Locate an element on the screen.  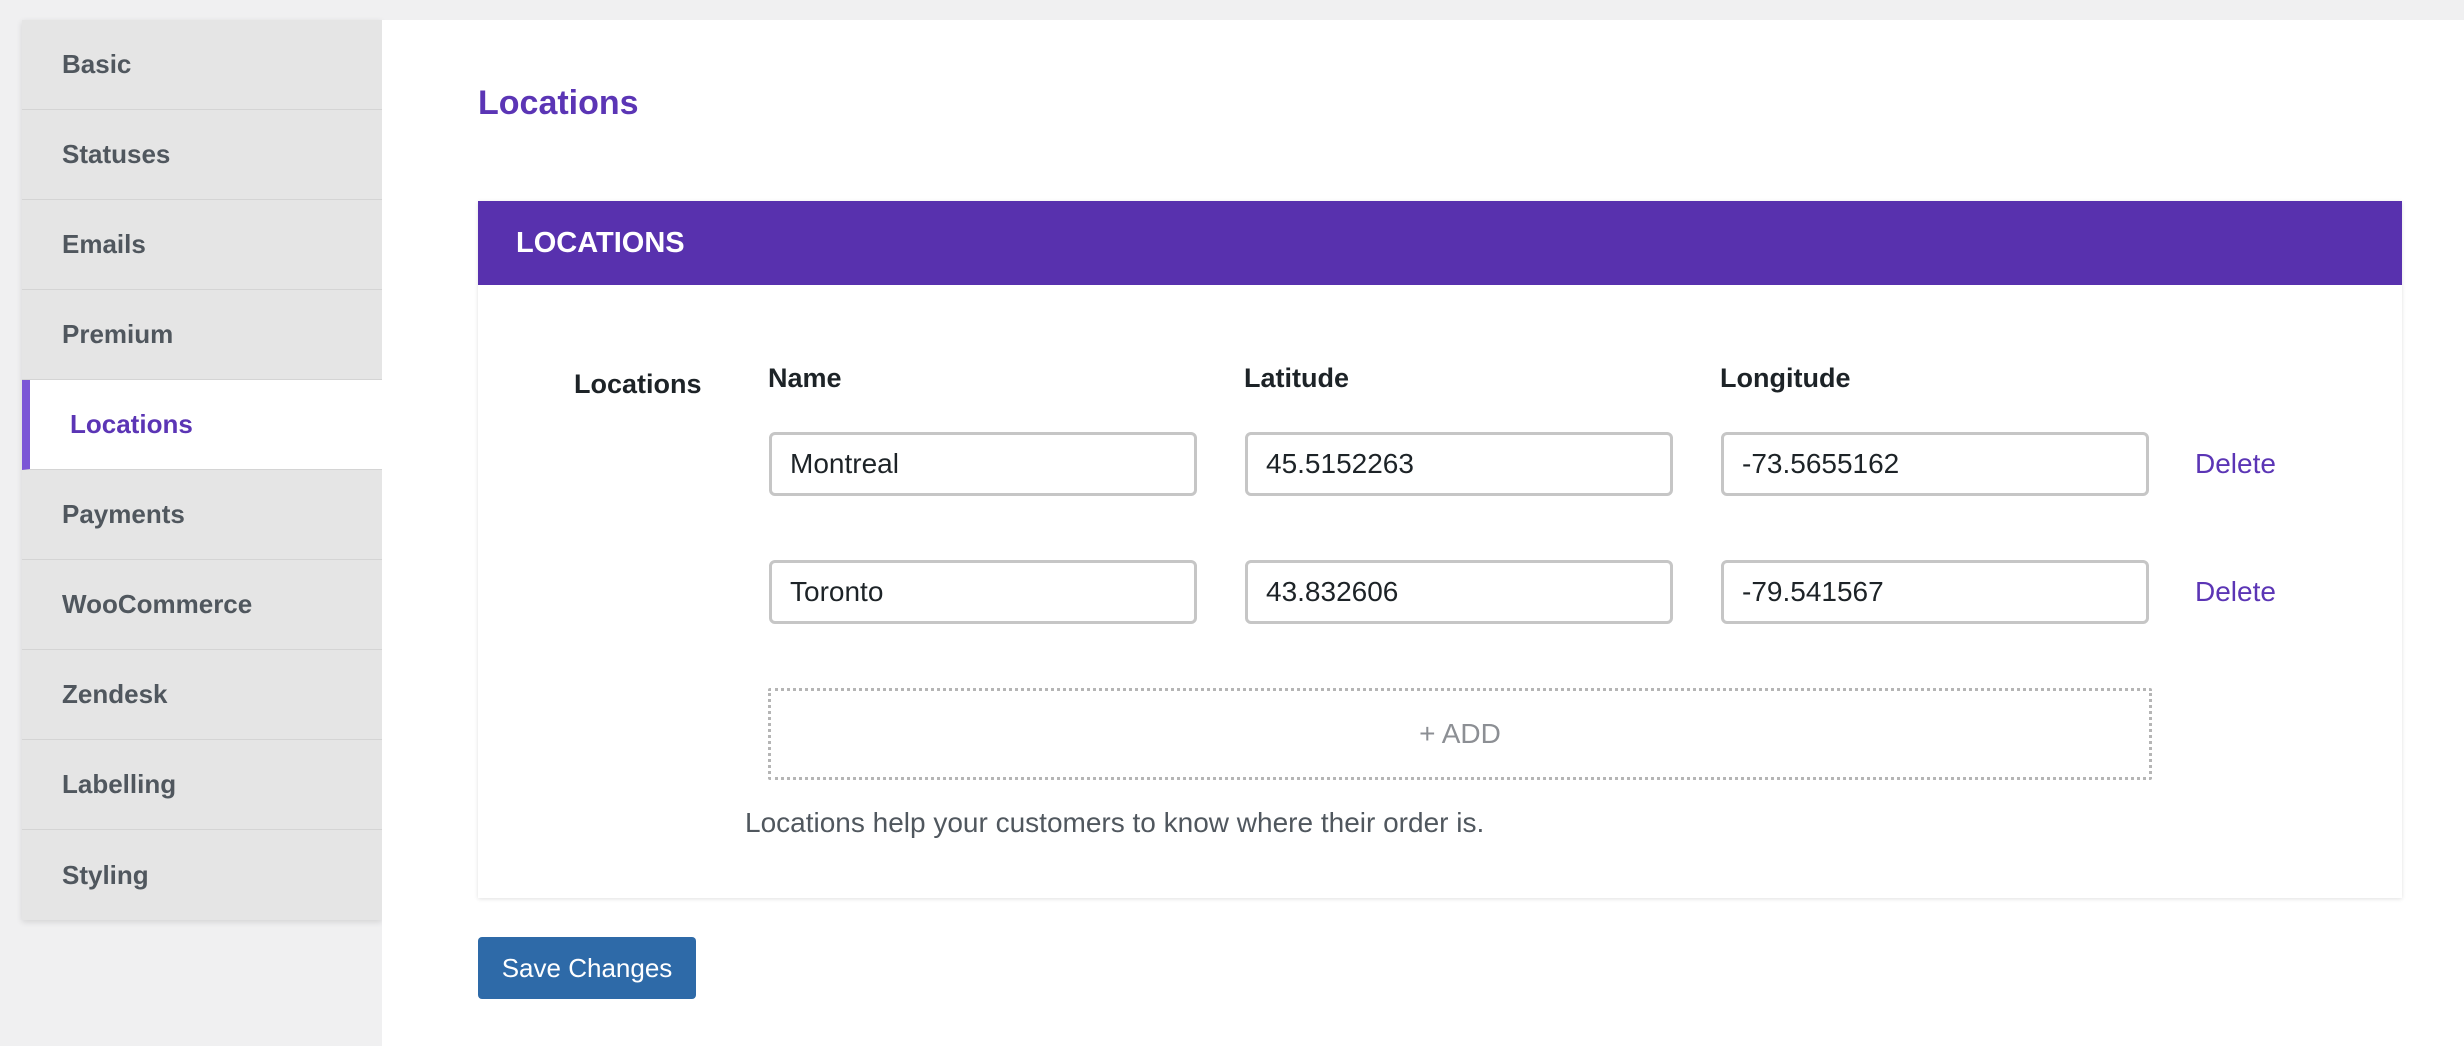
sidebar-item-styling: Styling is located at coordinates (202, 875).